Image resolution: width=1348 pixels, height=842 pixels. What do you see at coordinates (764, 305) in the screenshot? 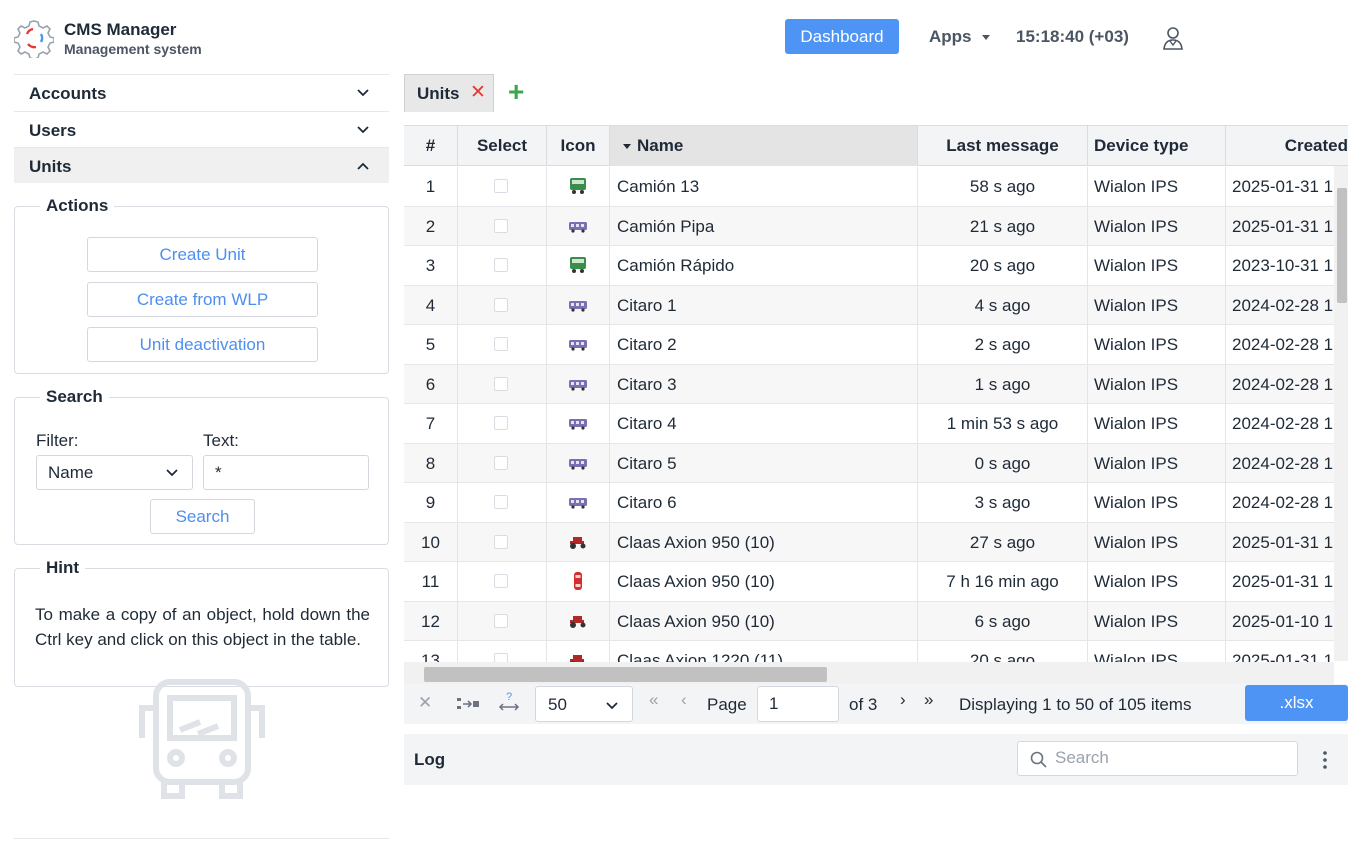
I see `cell-name: Citaro 1` at bounding box center [764, 305].